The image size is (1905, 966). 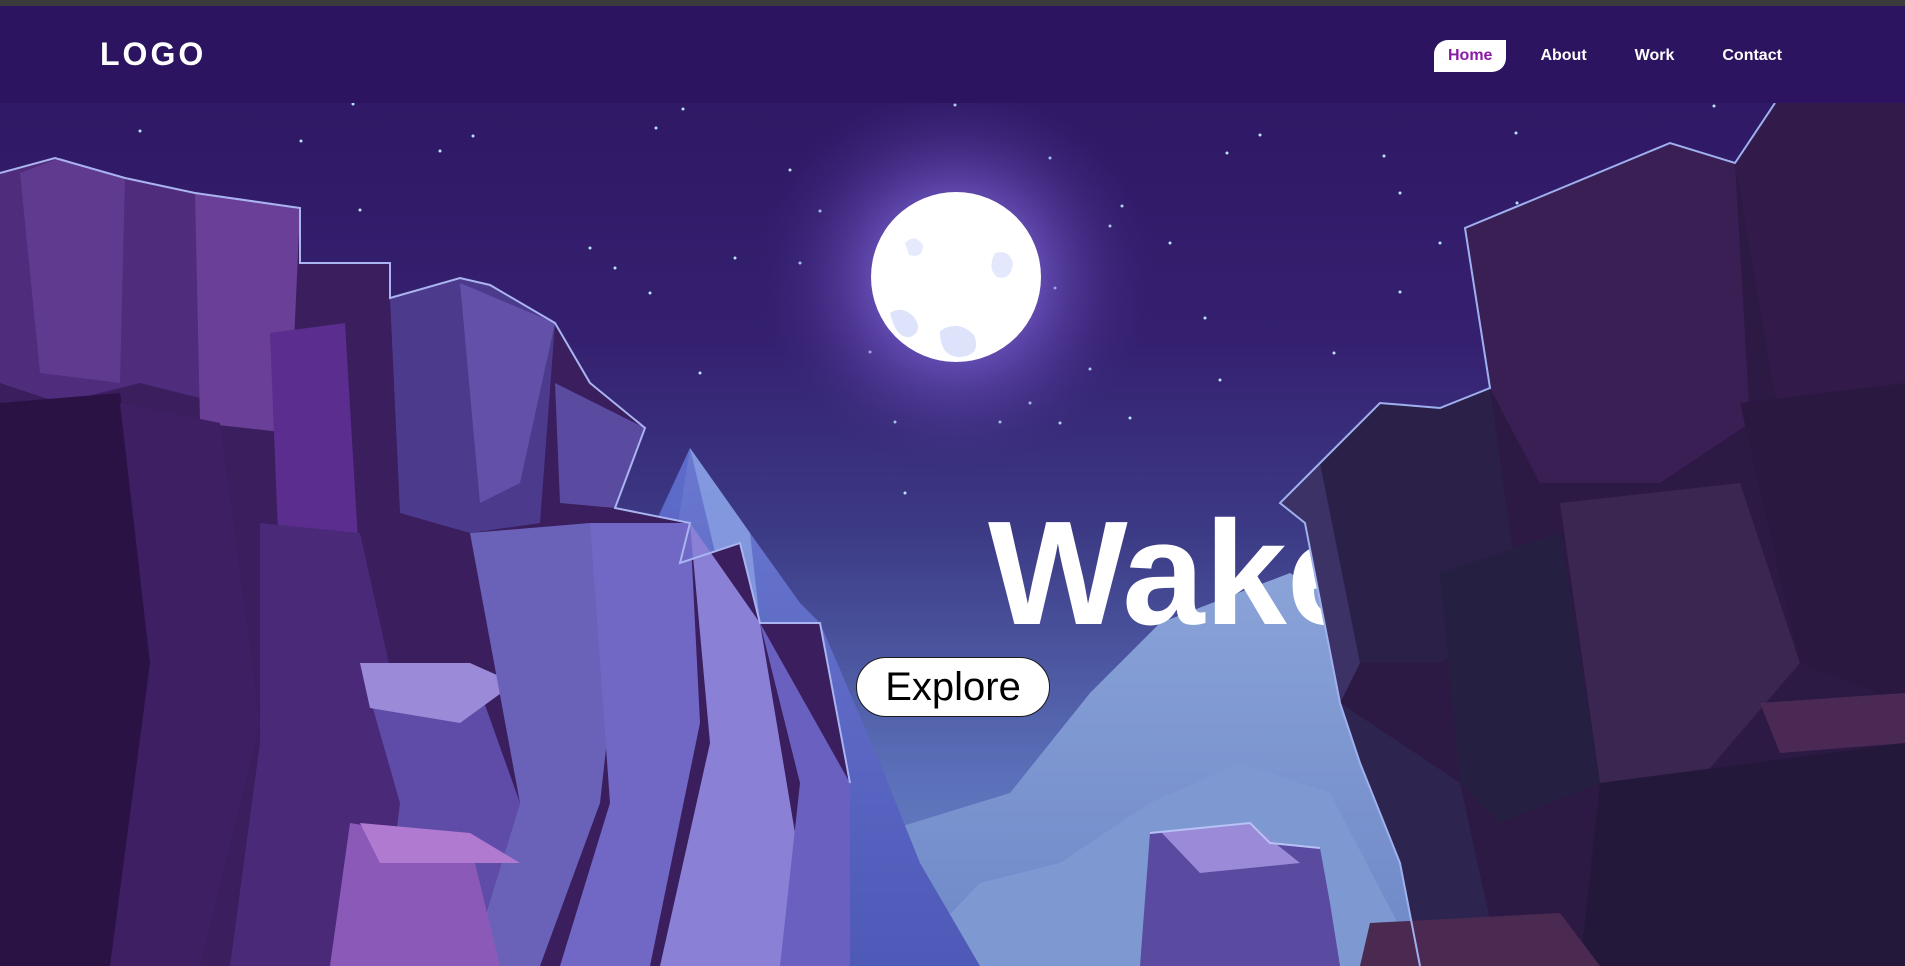 What do you see at coordinates (953, 687) in the screenshot?
I see `explore-button: Explore` at bounding box center [953, 687].